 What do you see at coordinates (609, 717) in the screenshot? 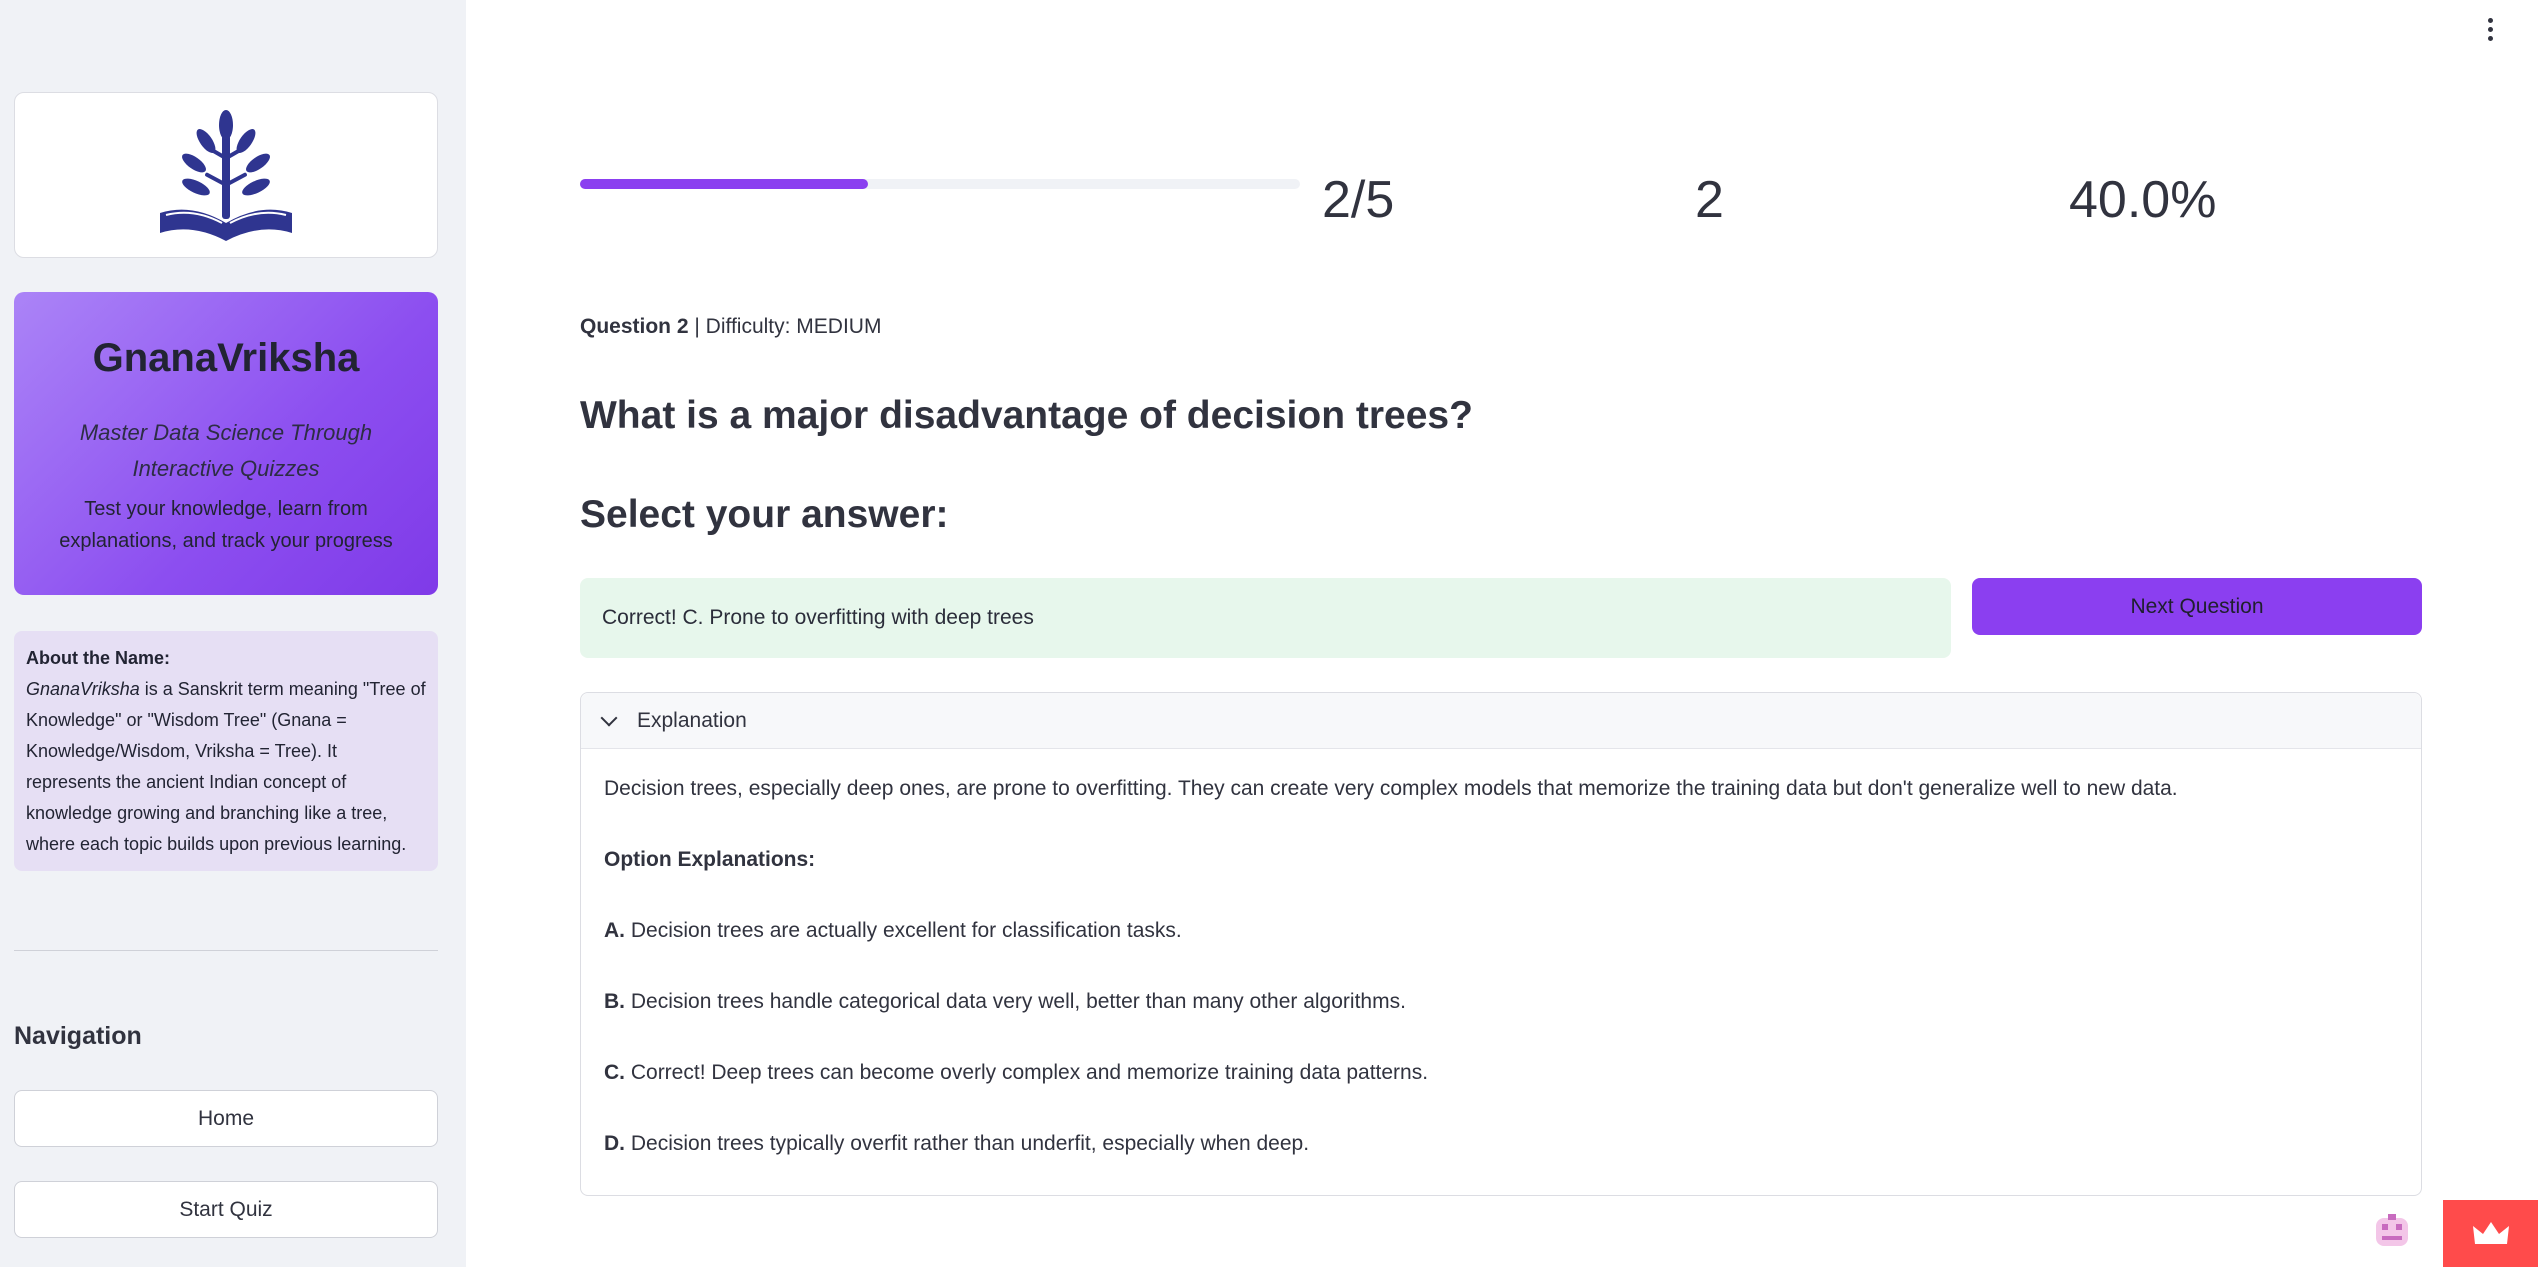
I see `chevron-down-icon` at bounding box center [609, 717].